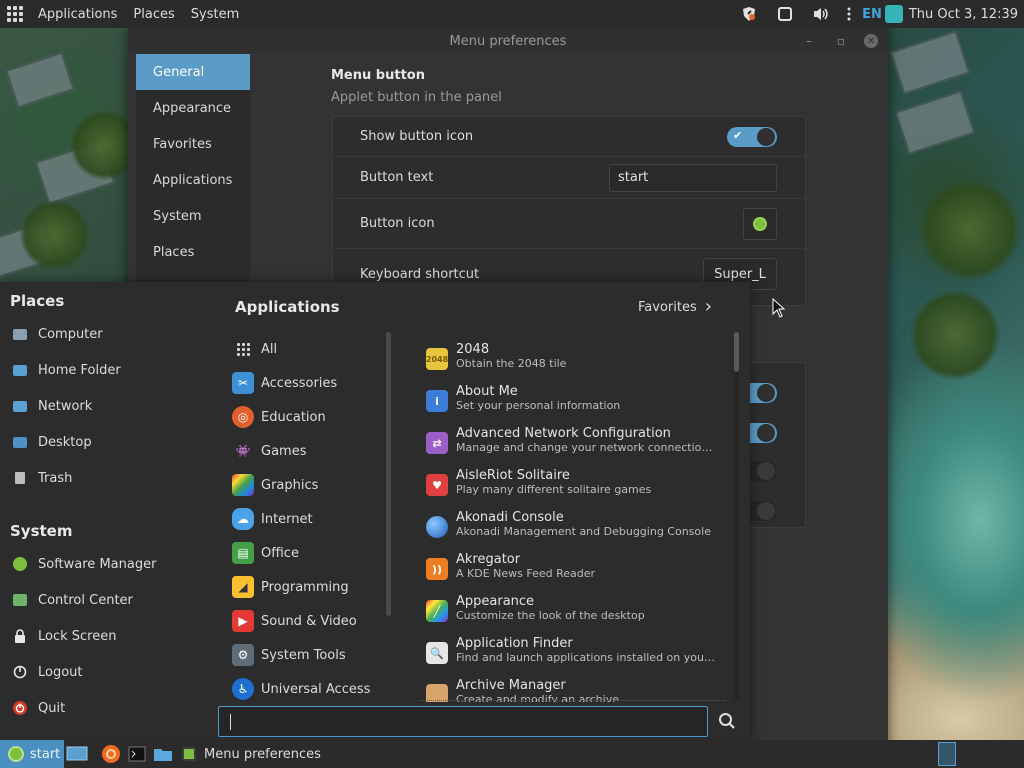  Describe the element at coordinates (153, 14) in the screenshot. I see `top-menu-places: Places` at that location.